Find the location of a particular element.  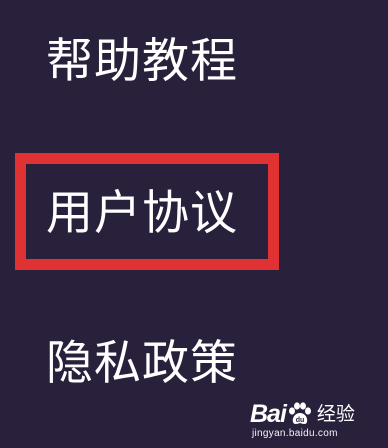

baidu-jingyan-watermark: Bai du 经验 jingyan.baidu.com is located at coordinates (316, 422).